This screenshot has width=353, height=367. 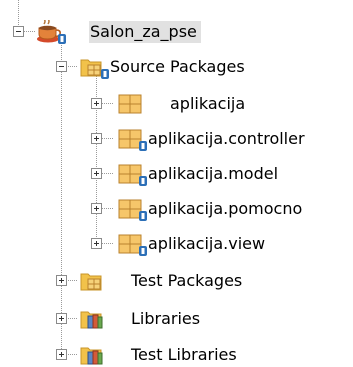 What do you see at coordinates (105, 67) in the screenshot?
I see `source-packages-folder-icon` at bounding box center [105, 67].